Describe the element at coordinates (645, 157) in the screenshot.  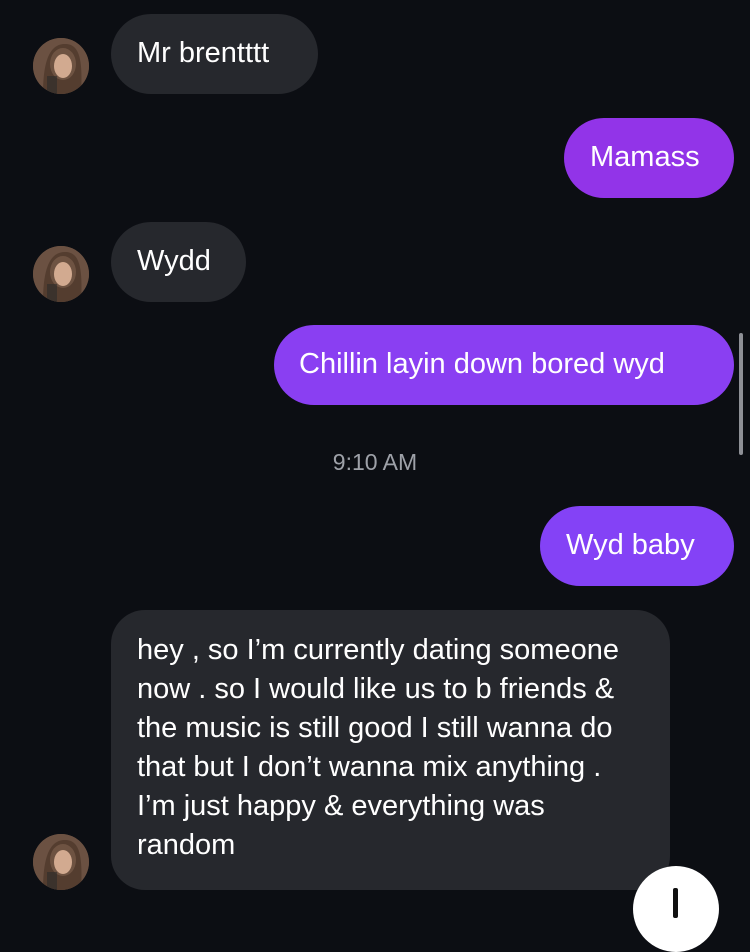
I see `message-text: Mamass` at that location.